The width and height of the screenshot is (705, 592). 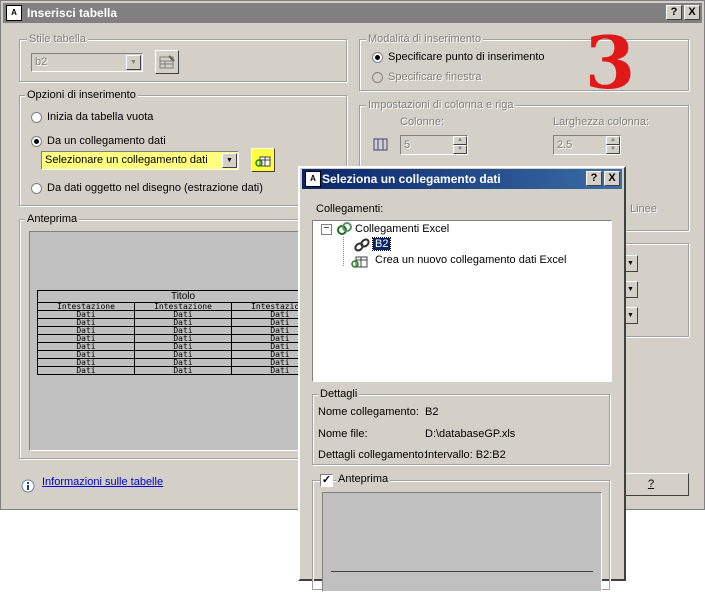 I want to click on chain-link-icon, so click(x=362, y=245).